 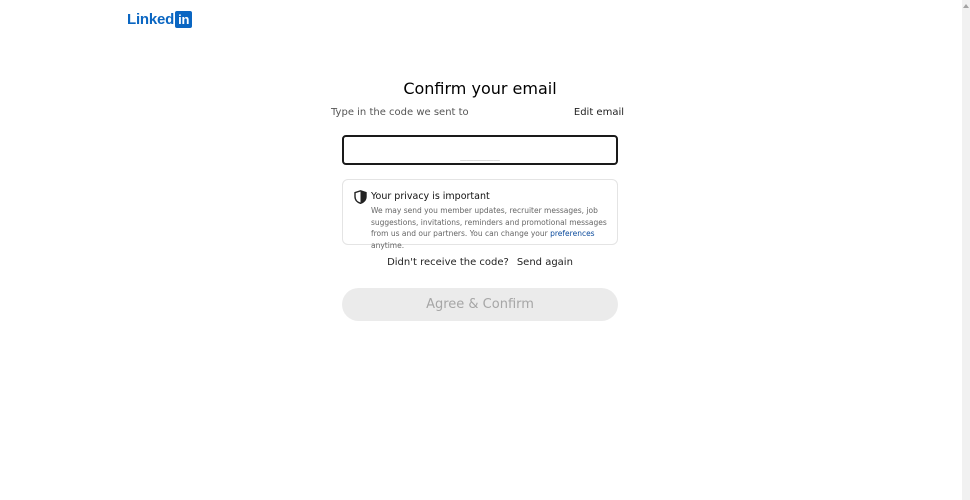 I want to click on resend-row: Didn't receive the code? Send again, so click(x=480, y=262).